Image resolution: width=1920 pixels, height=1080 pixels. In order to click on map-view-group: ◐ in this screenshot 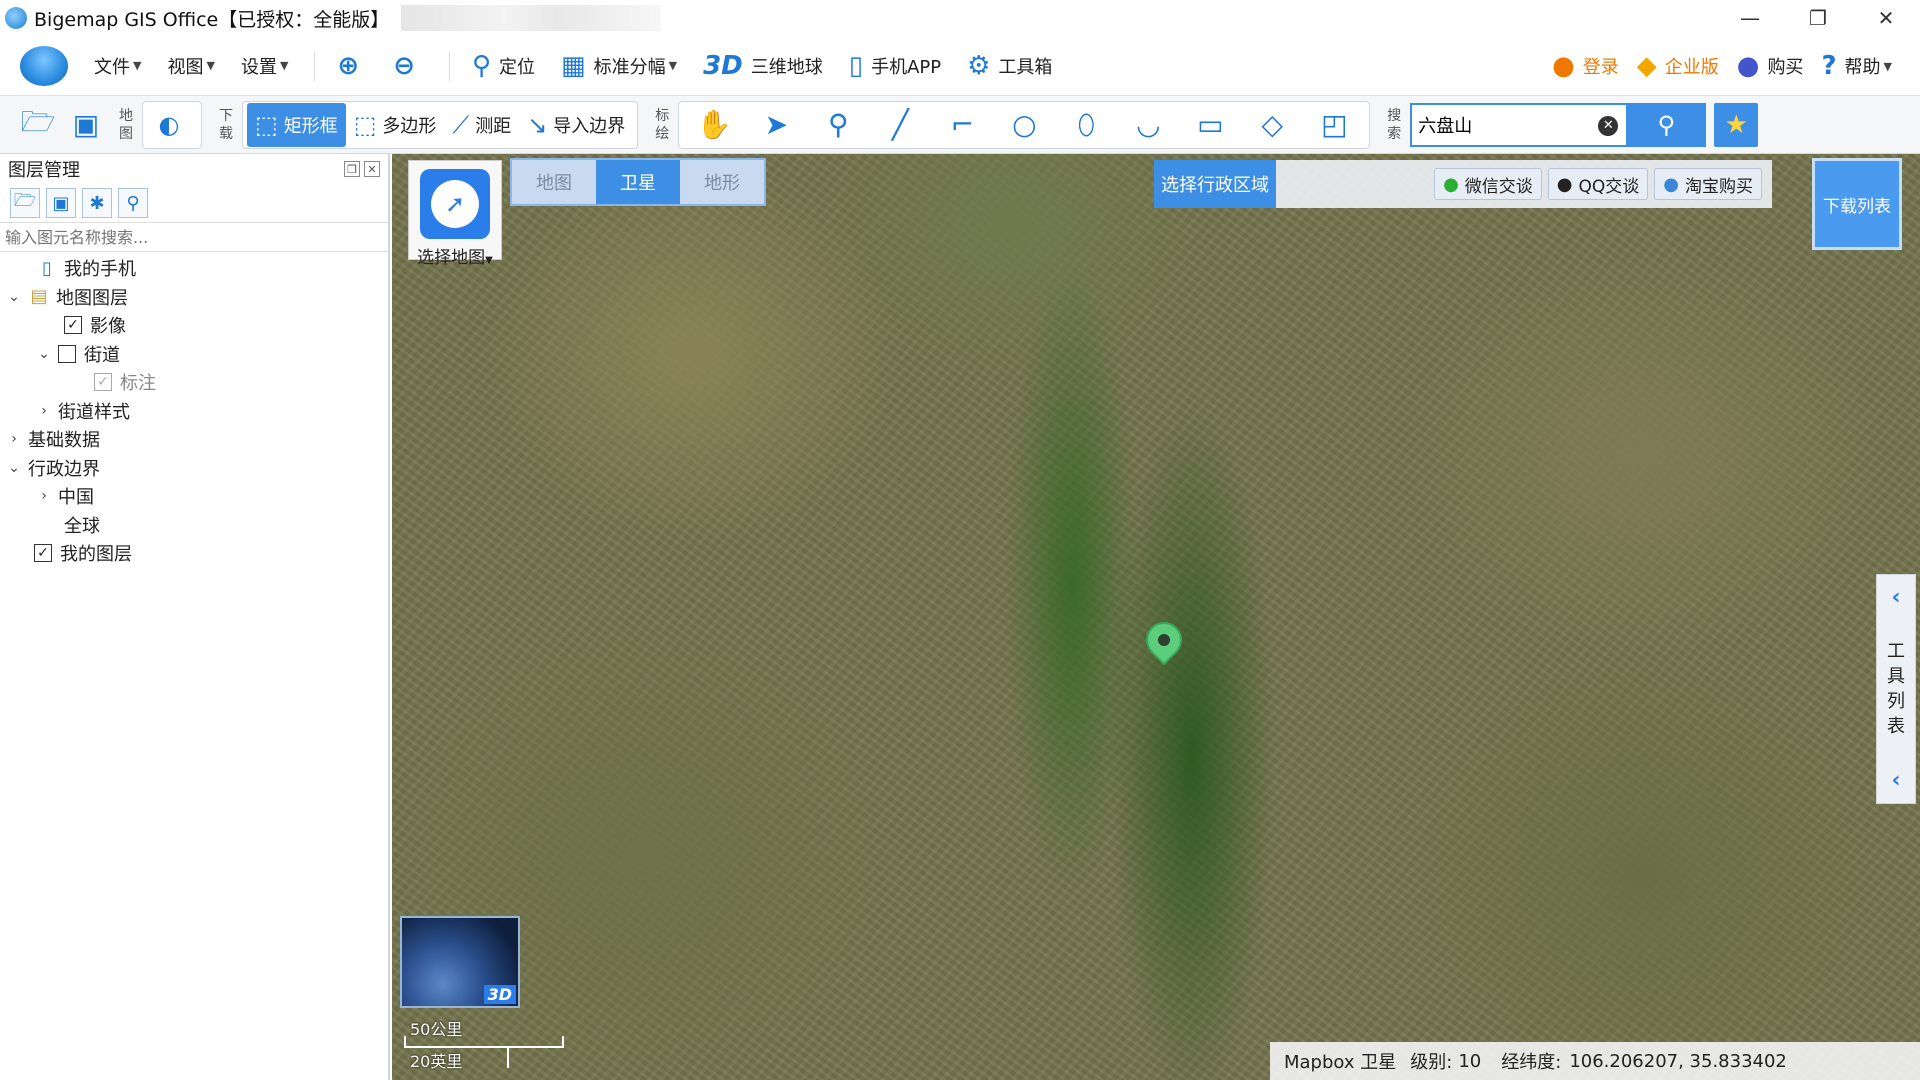, I will do `click(172, 124)`.